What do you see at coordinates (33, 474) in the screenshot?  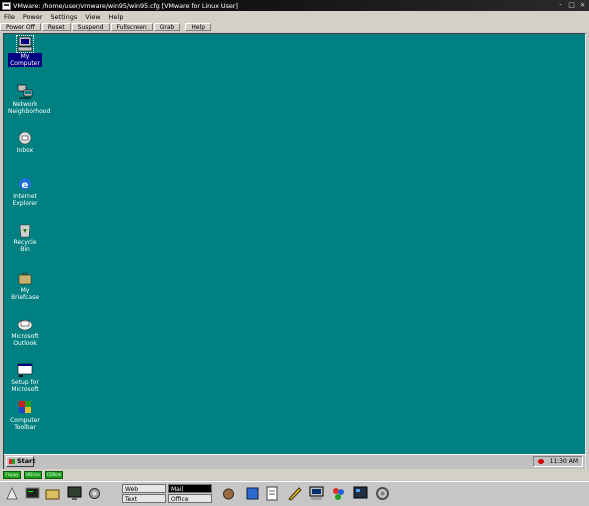 I see `hdrive-led: HDrive` at bounding box center [33, 474].